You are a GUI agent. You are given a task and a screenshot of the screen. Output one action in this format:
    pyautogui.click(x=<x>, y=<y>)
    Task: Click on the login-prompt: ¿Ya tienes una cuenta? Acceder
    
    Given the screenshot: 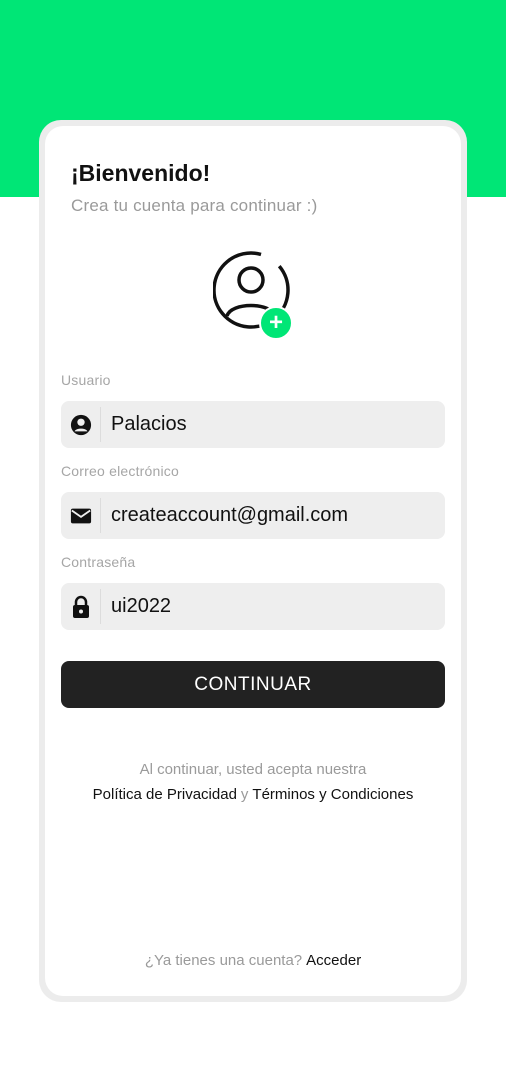 What is the action you would take?
    pyautogui.click(x=253, y=960)
    